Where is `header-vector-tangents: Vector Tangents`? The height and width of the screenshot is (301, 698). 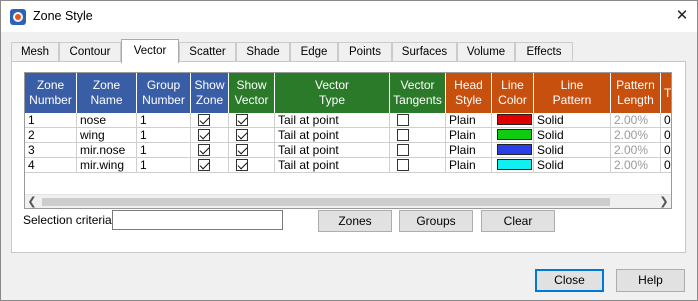
header-vector-tangents: Vector Tangents is located at coordinates (418, 93).